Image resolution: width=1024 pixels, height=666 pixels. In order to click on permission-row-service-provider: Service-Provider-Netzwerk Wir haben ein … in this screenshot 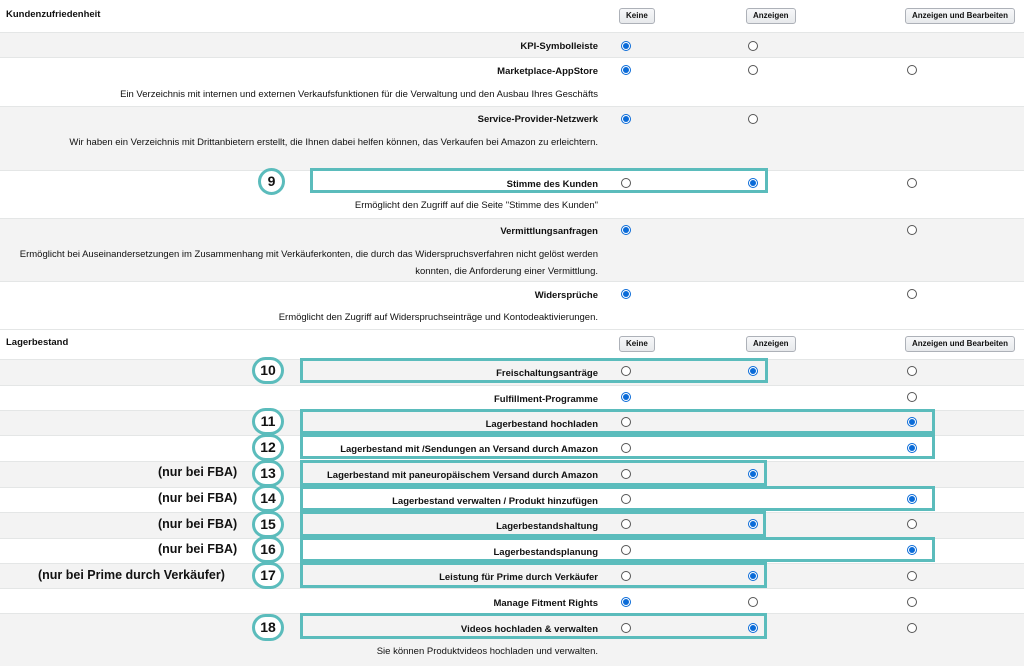, I will do `click(512, 138)`.